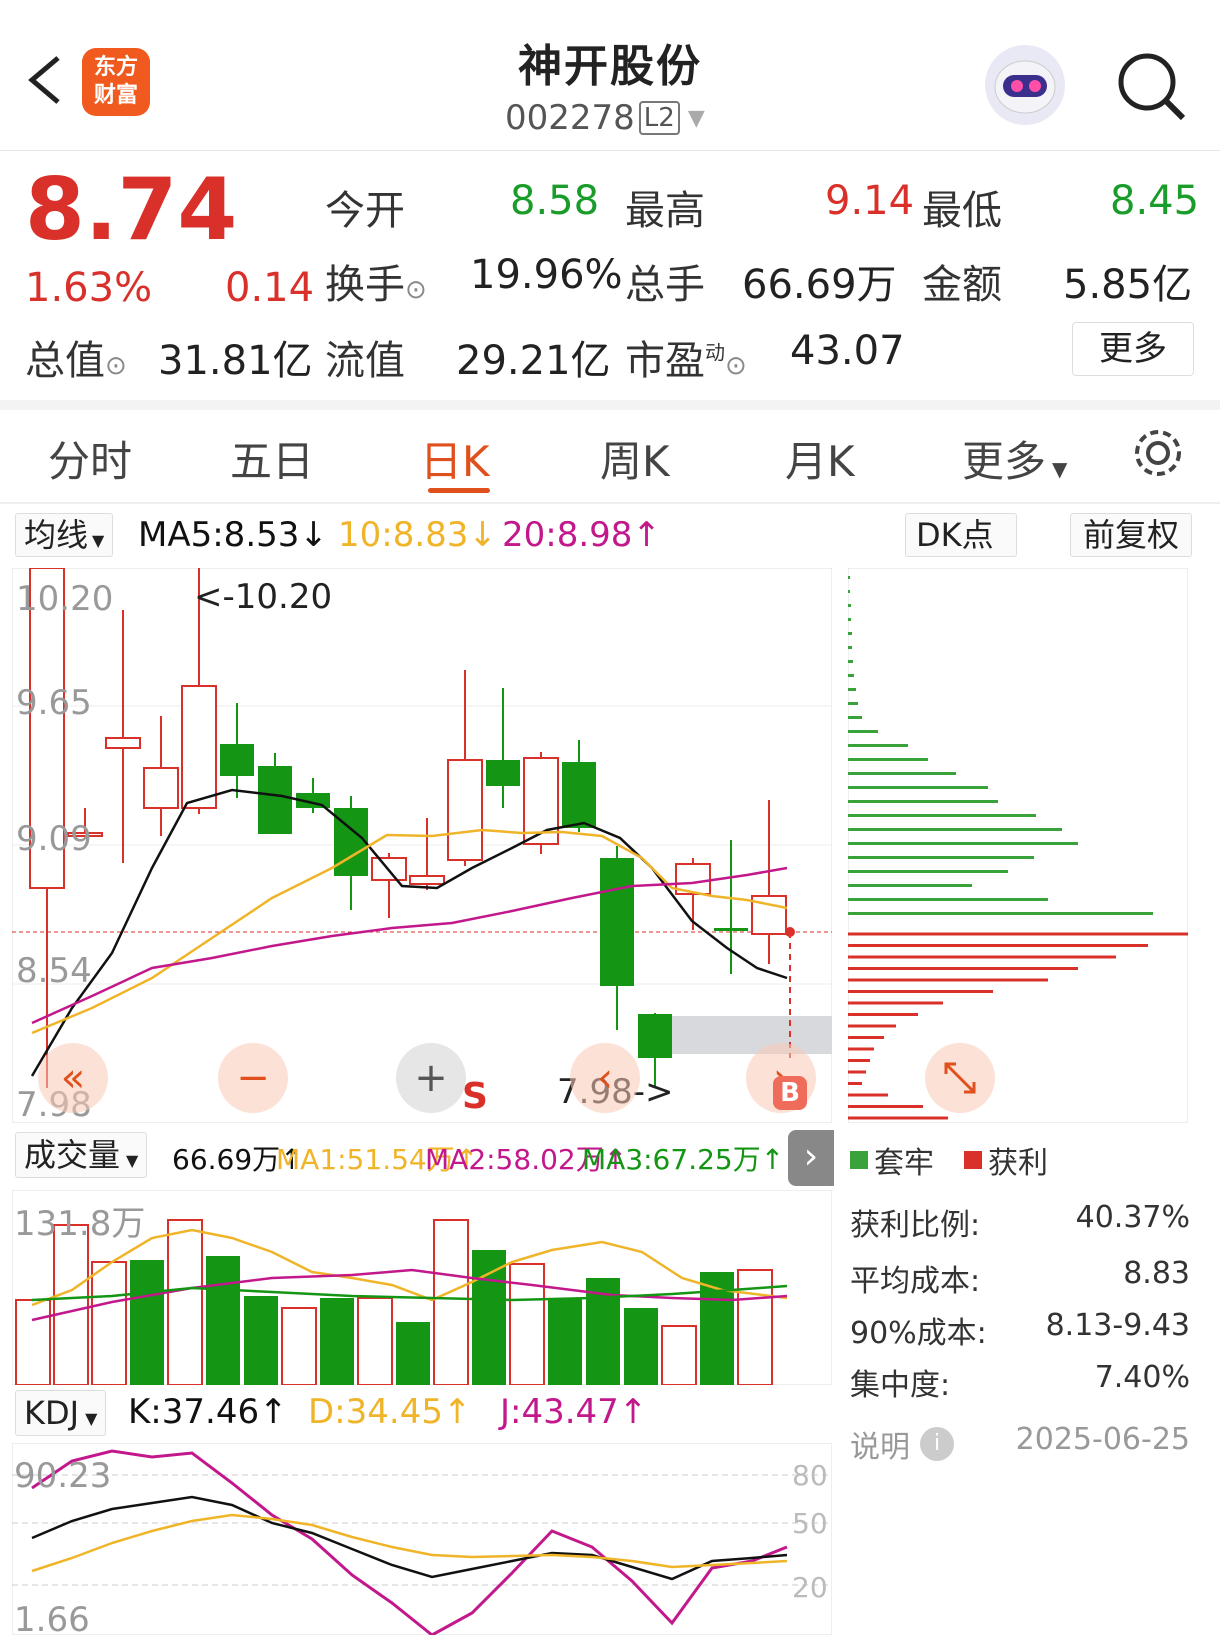  I want to click on section-divider, so click(610, 405).